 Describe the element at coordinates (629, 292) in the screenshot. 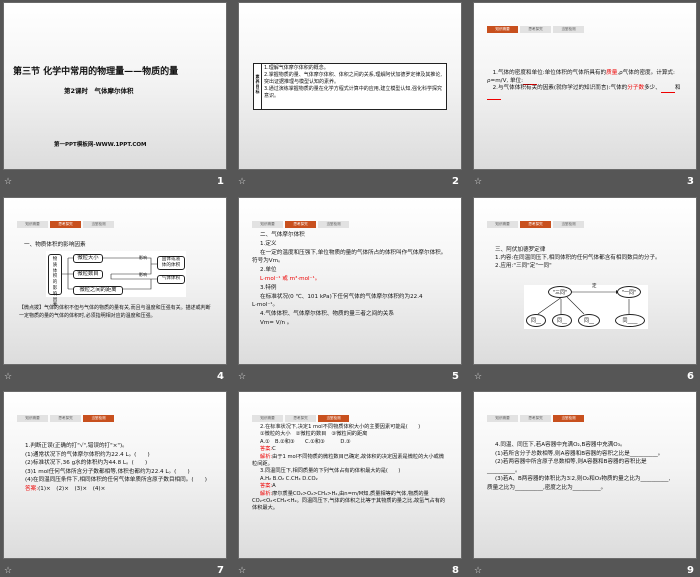

I see `one-same-node: "一同"` at that location.